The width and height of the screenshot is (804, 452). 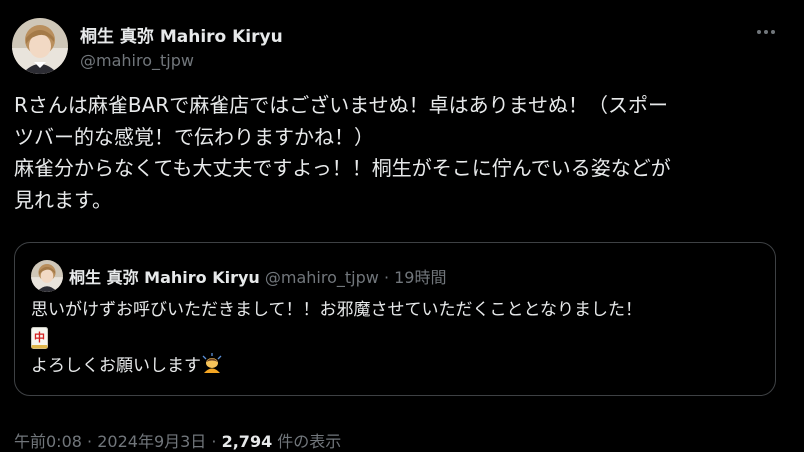 I want to click on person-bowing-icon, so click(x=212, y=363).